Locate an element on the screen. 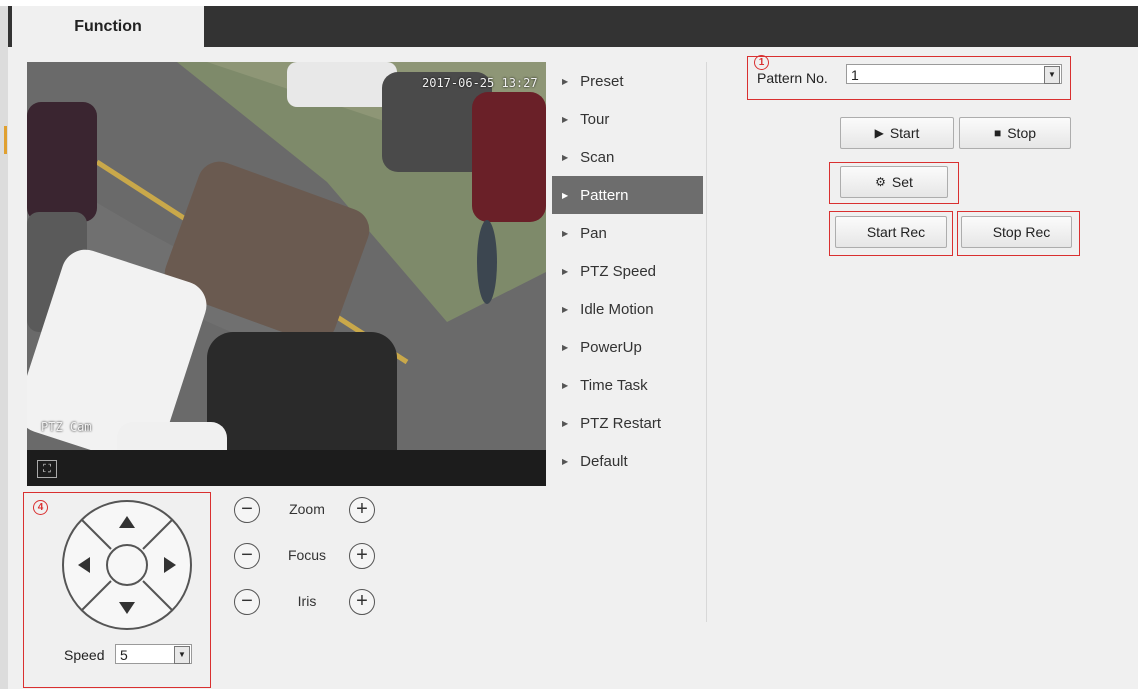 The height and width of the screenshot is (689, 1138). menu-item-tour: ▶ Tour is located at coordinates (627, 119).